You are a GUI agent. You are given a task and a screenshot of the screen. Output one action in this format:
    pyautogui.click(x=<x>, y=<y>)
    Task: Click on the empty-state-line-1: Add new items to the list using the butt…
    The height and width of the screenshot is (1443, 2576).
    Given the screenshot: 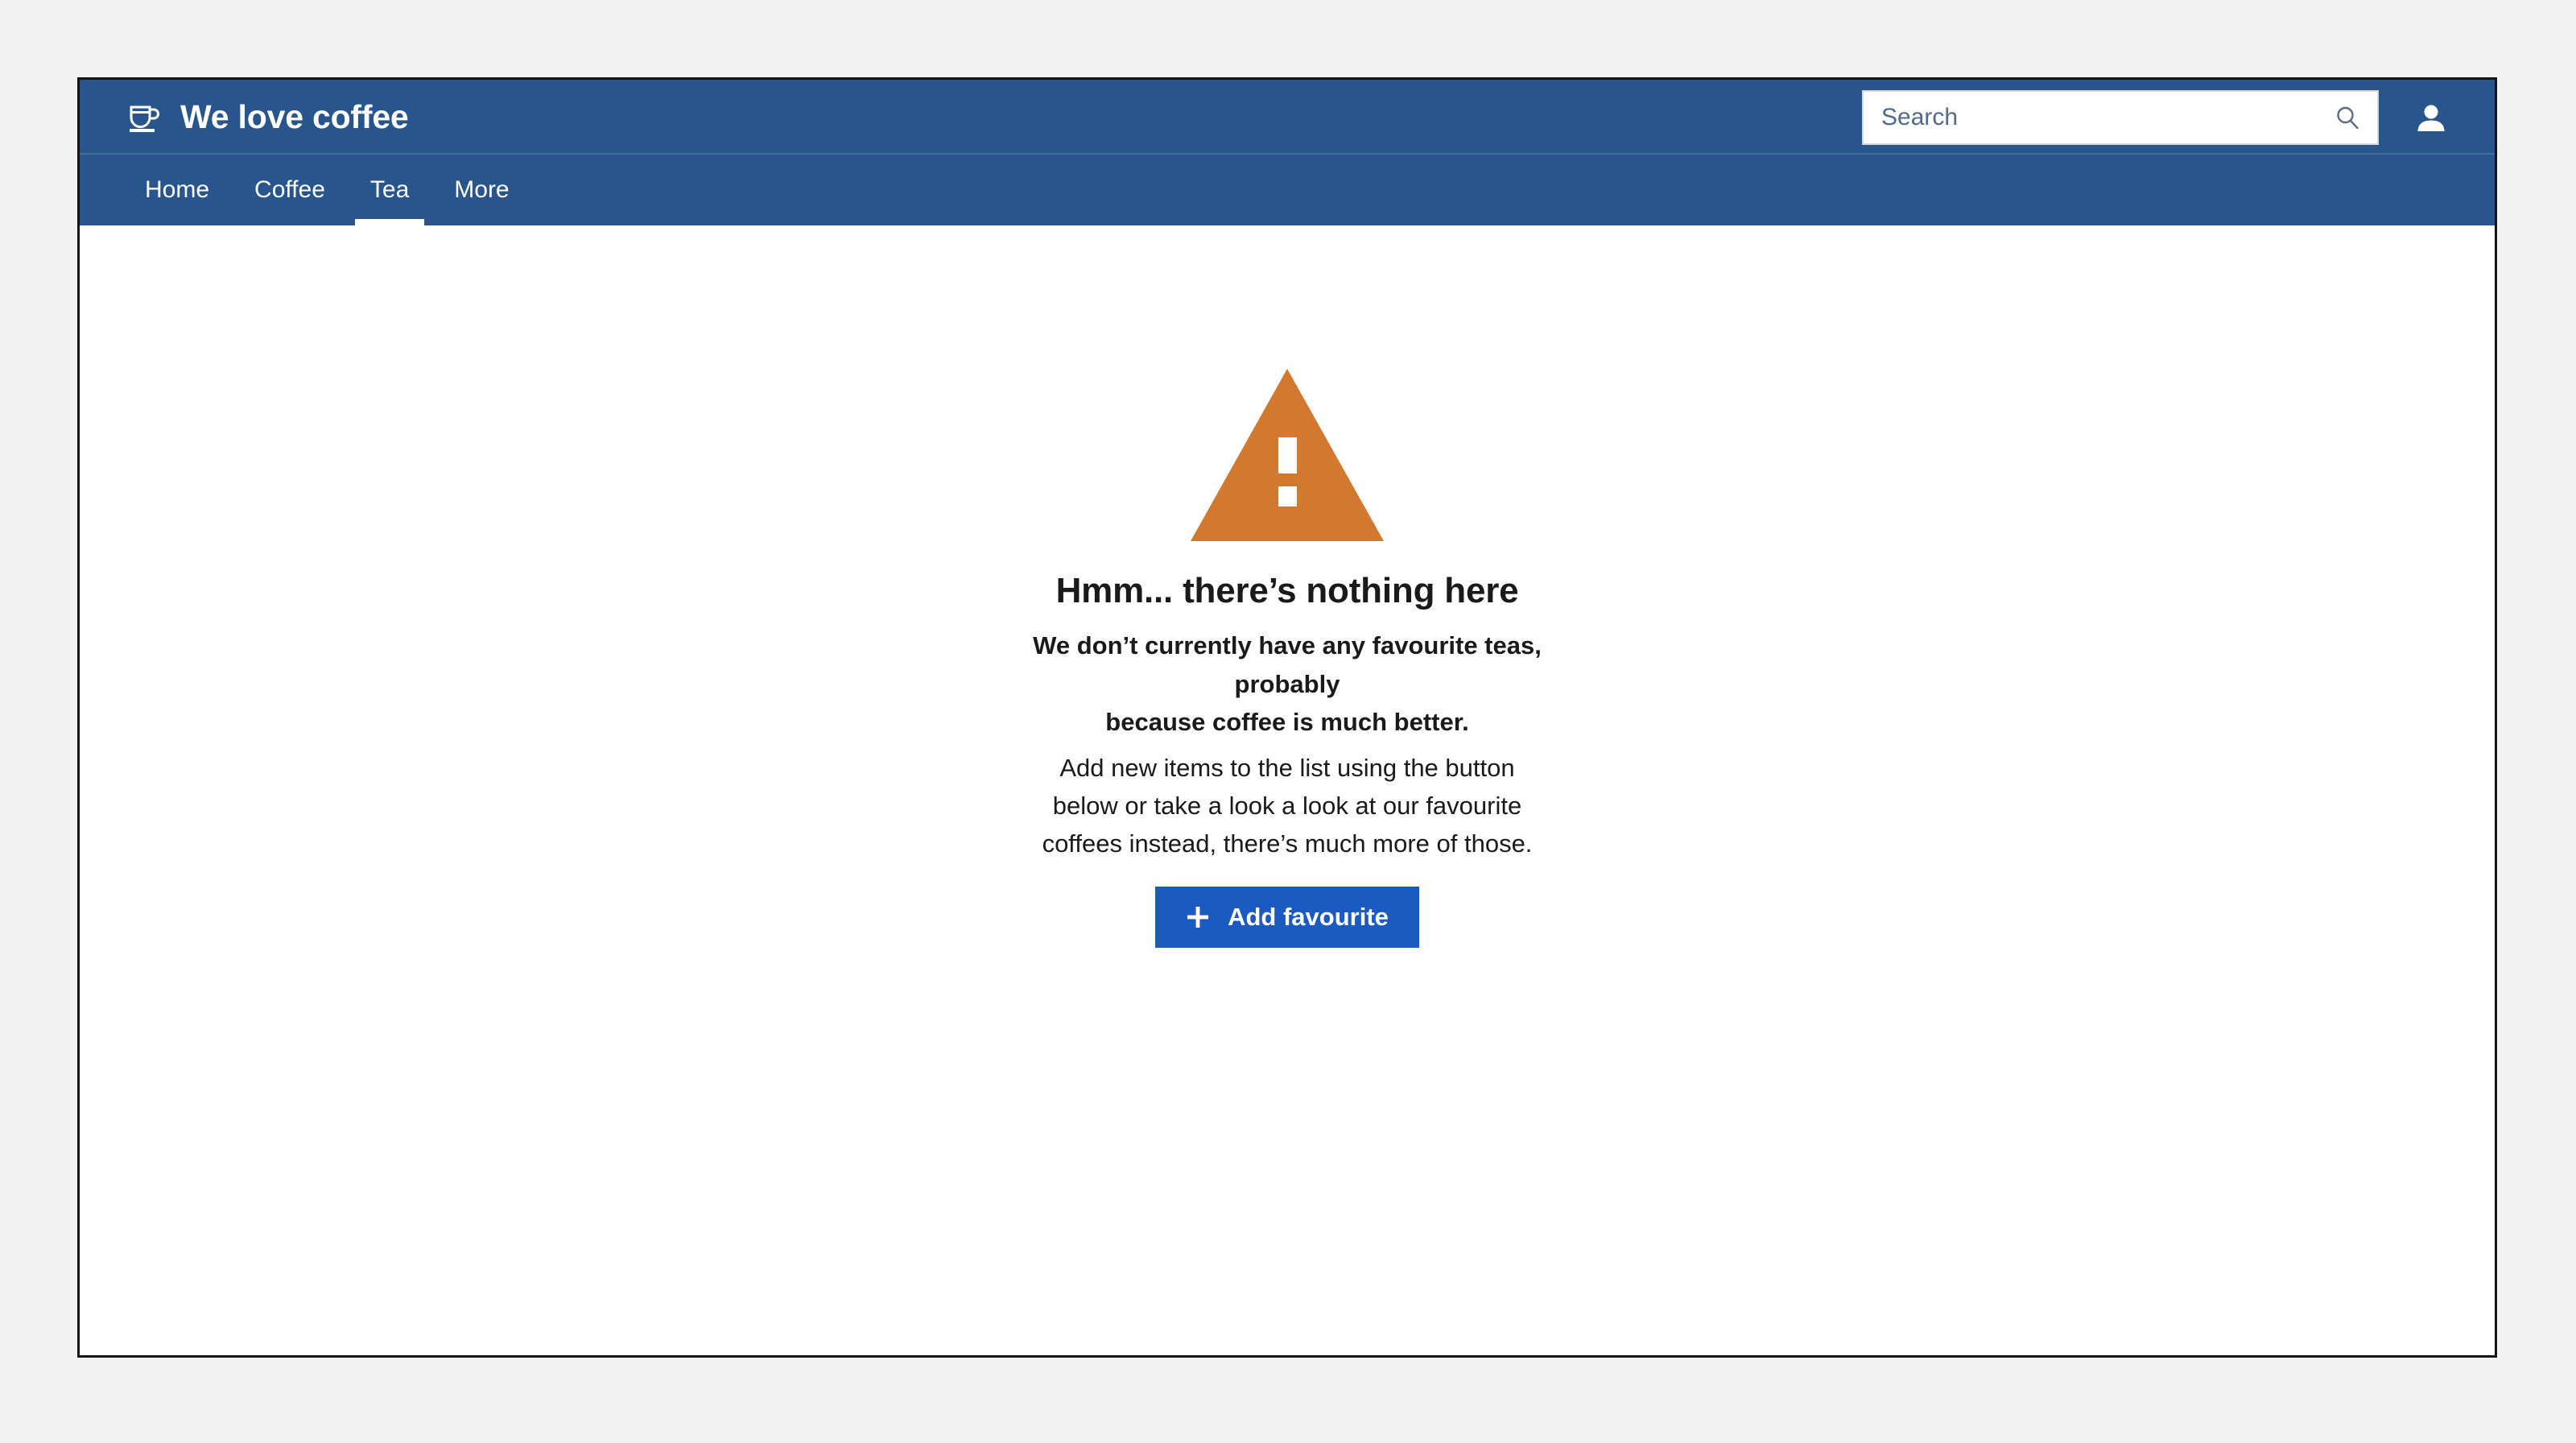 What is the action you would take?
    pyautogui.click(x=1287, y=767)
    